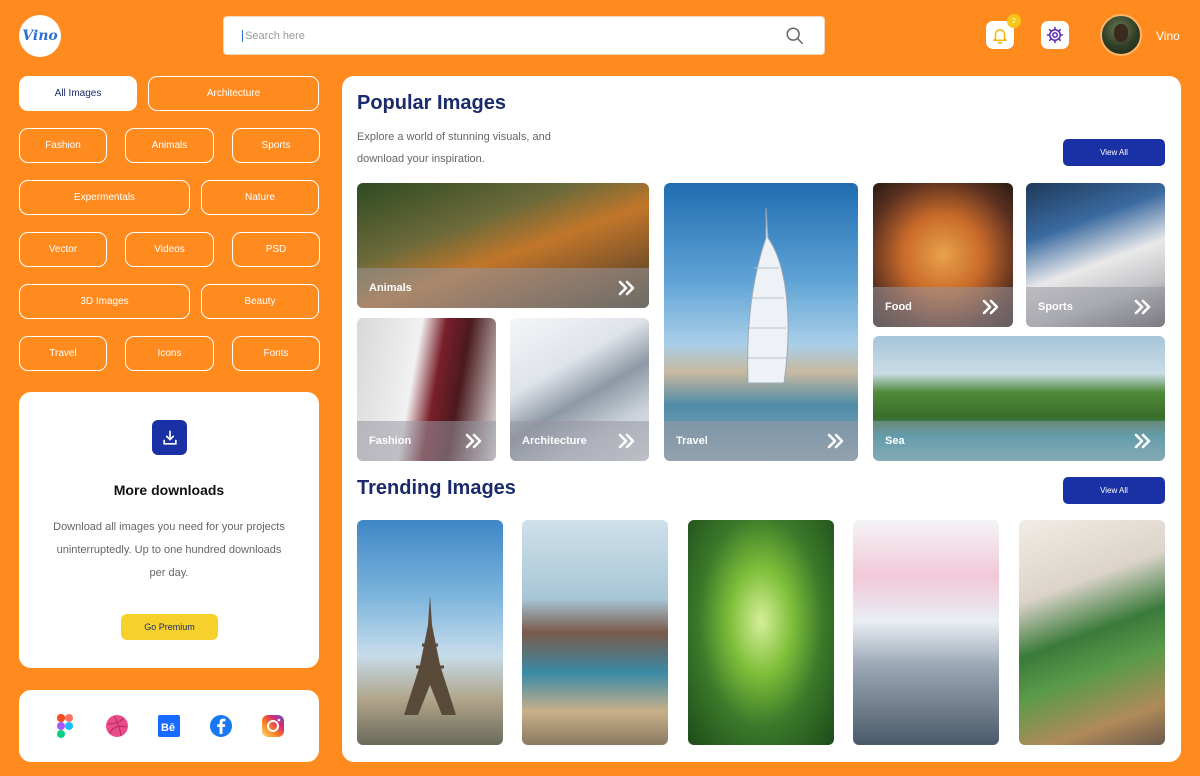  What do you see at coordinates (1114, 152) in the screenshot?
I see `popular-view-all-button: View All` at bounding box center [1114, 152].